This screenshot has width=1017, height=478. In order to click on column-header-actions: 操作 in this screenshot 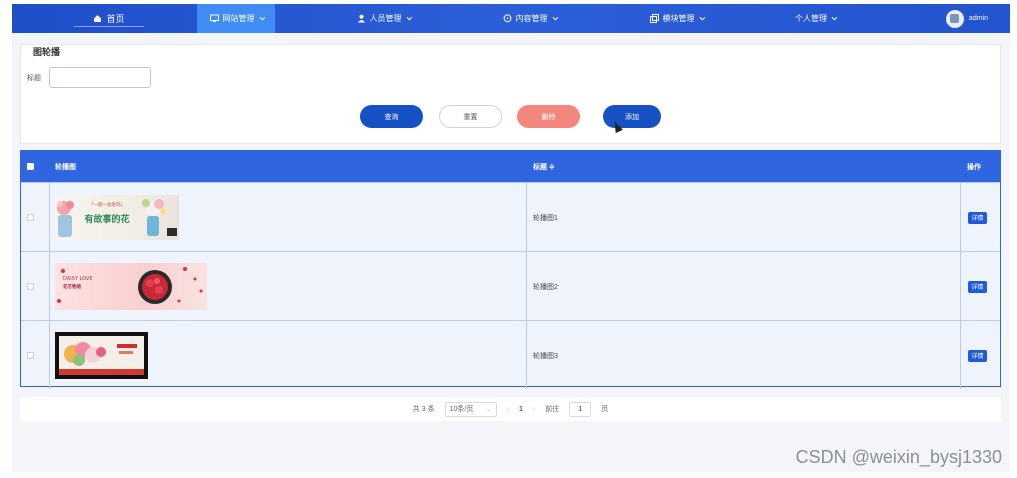, I will do `click(974, 167)`.